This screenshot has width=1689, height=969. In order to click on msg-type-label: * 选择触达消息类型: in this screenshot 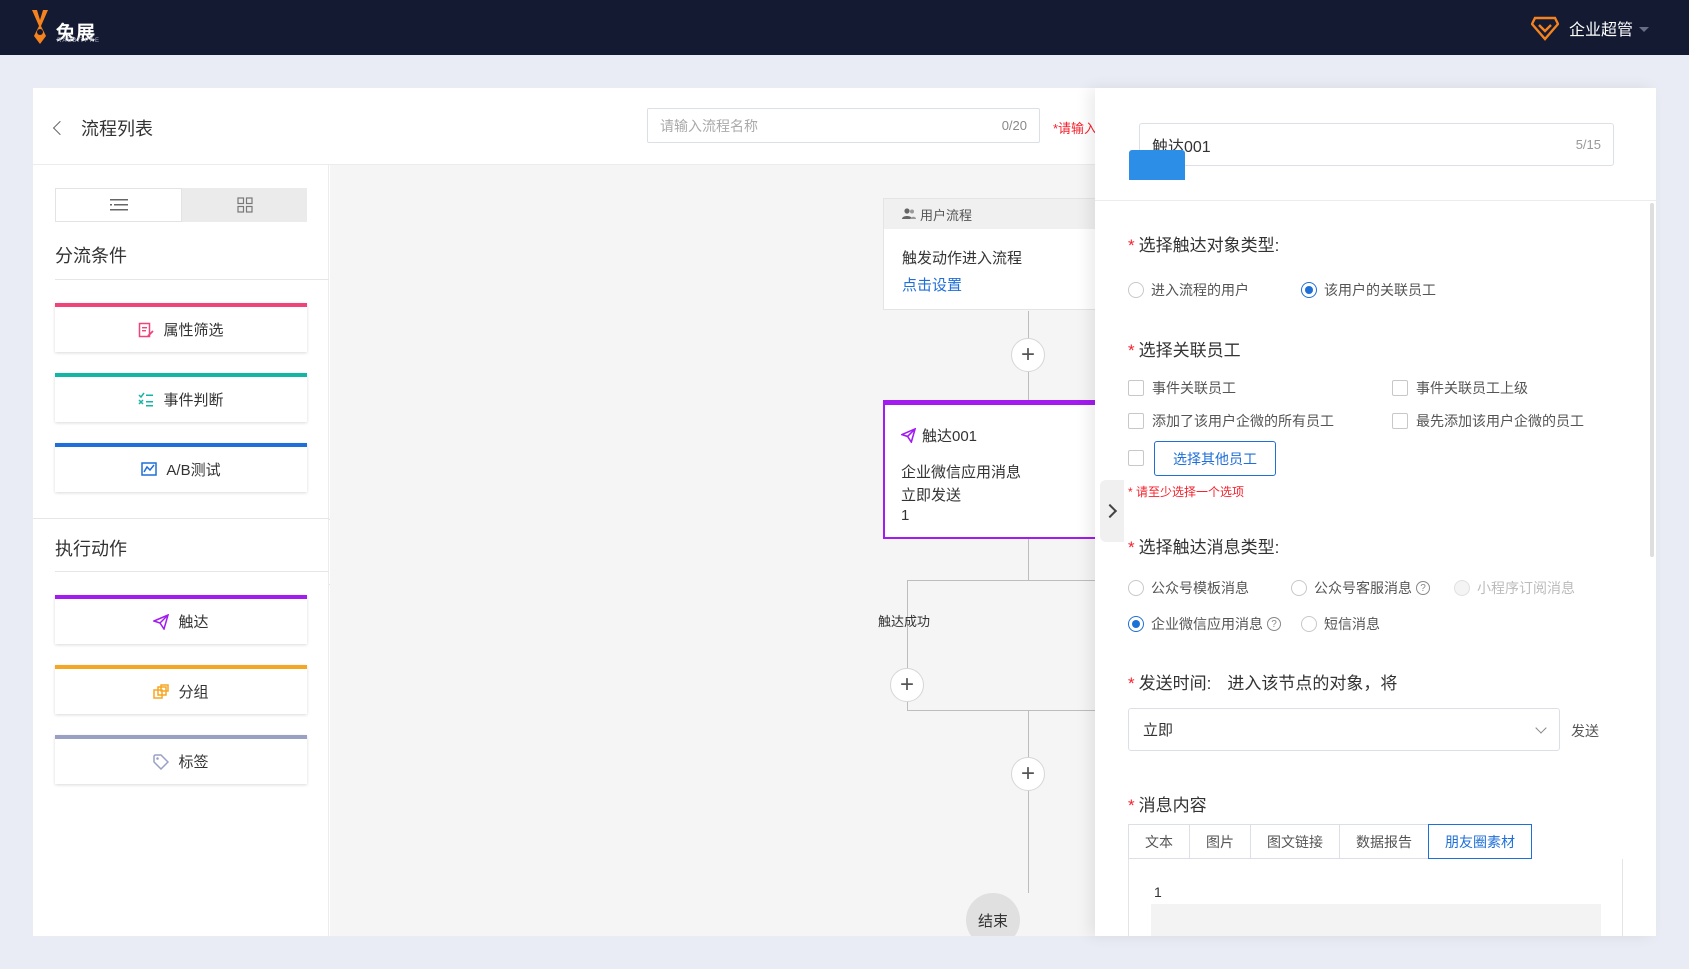, I will do `click(1204, 547)`.